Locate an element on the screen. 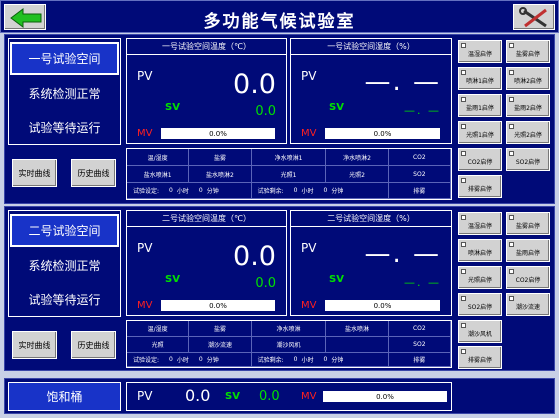 The image size is (559, 418). lab1-grid-exhaust: 排雾 is located at coordinates (419, 191).